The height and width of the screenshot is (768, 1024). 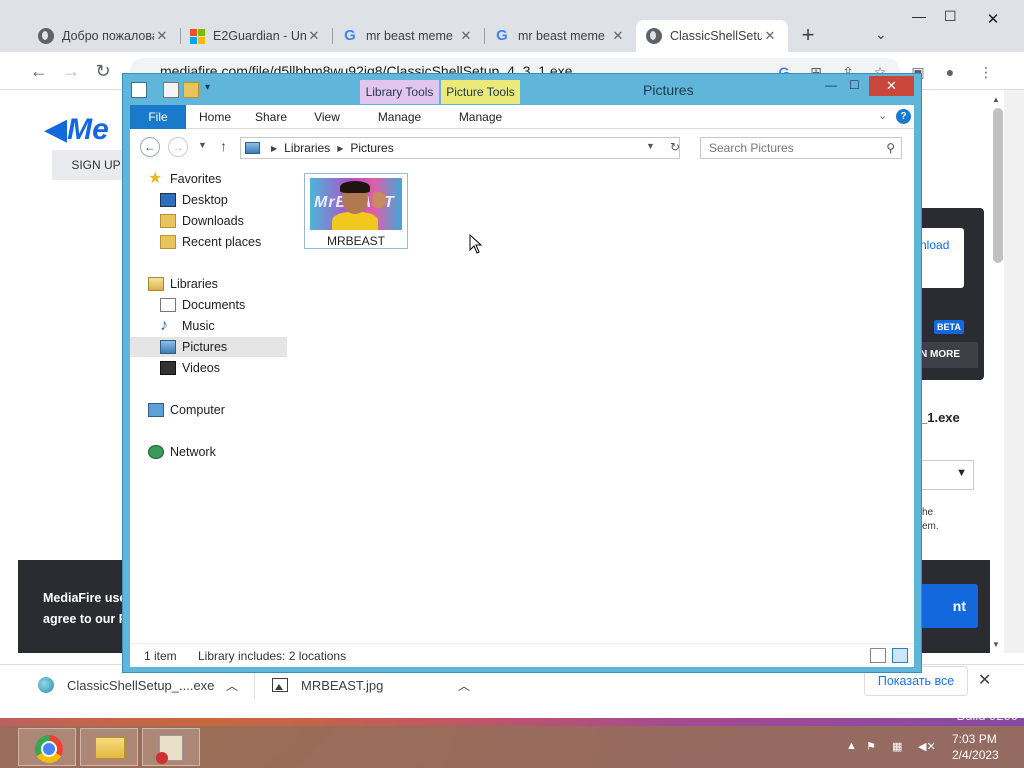 I want to click on download-item-mrbeast: MRBEAST.jpg, so click(x=327, y=685).